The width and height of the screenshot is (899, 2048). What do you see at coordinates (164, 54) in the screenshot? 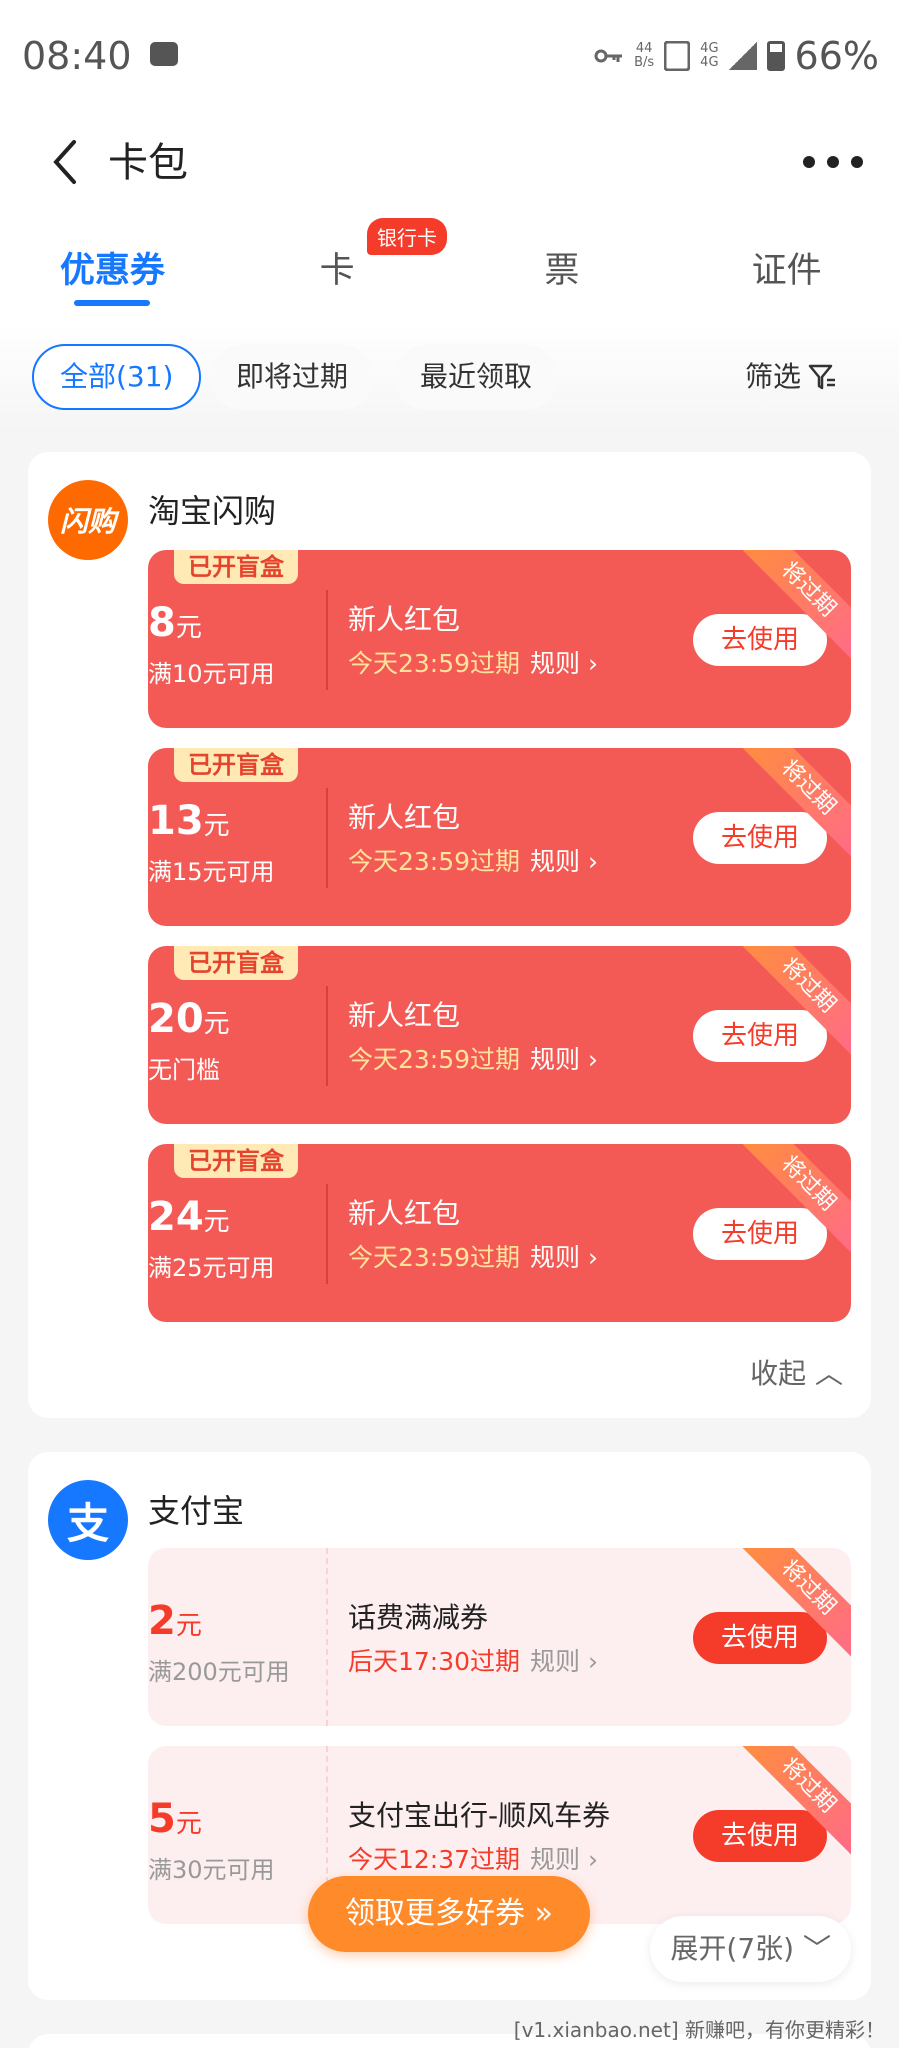
I see `message-icon` at bounding box center [164, 54].